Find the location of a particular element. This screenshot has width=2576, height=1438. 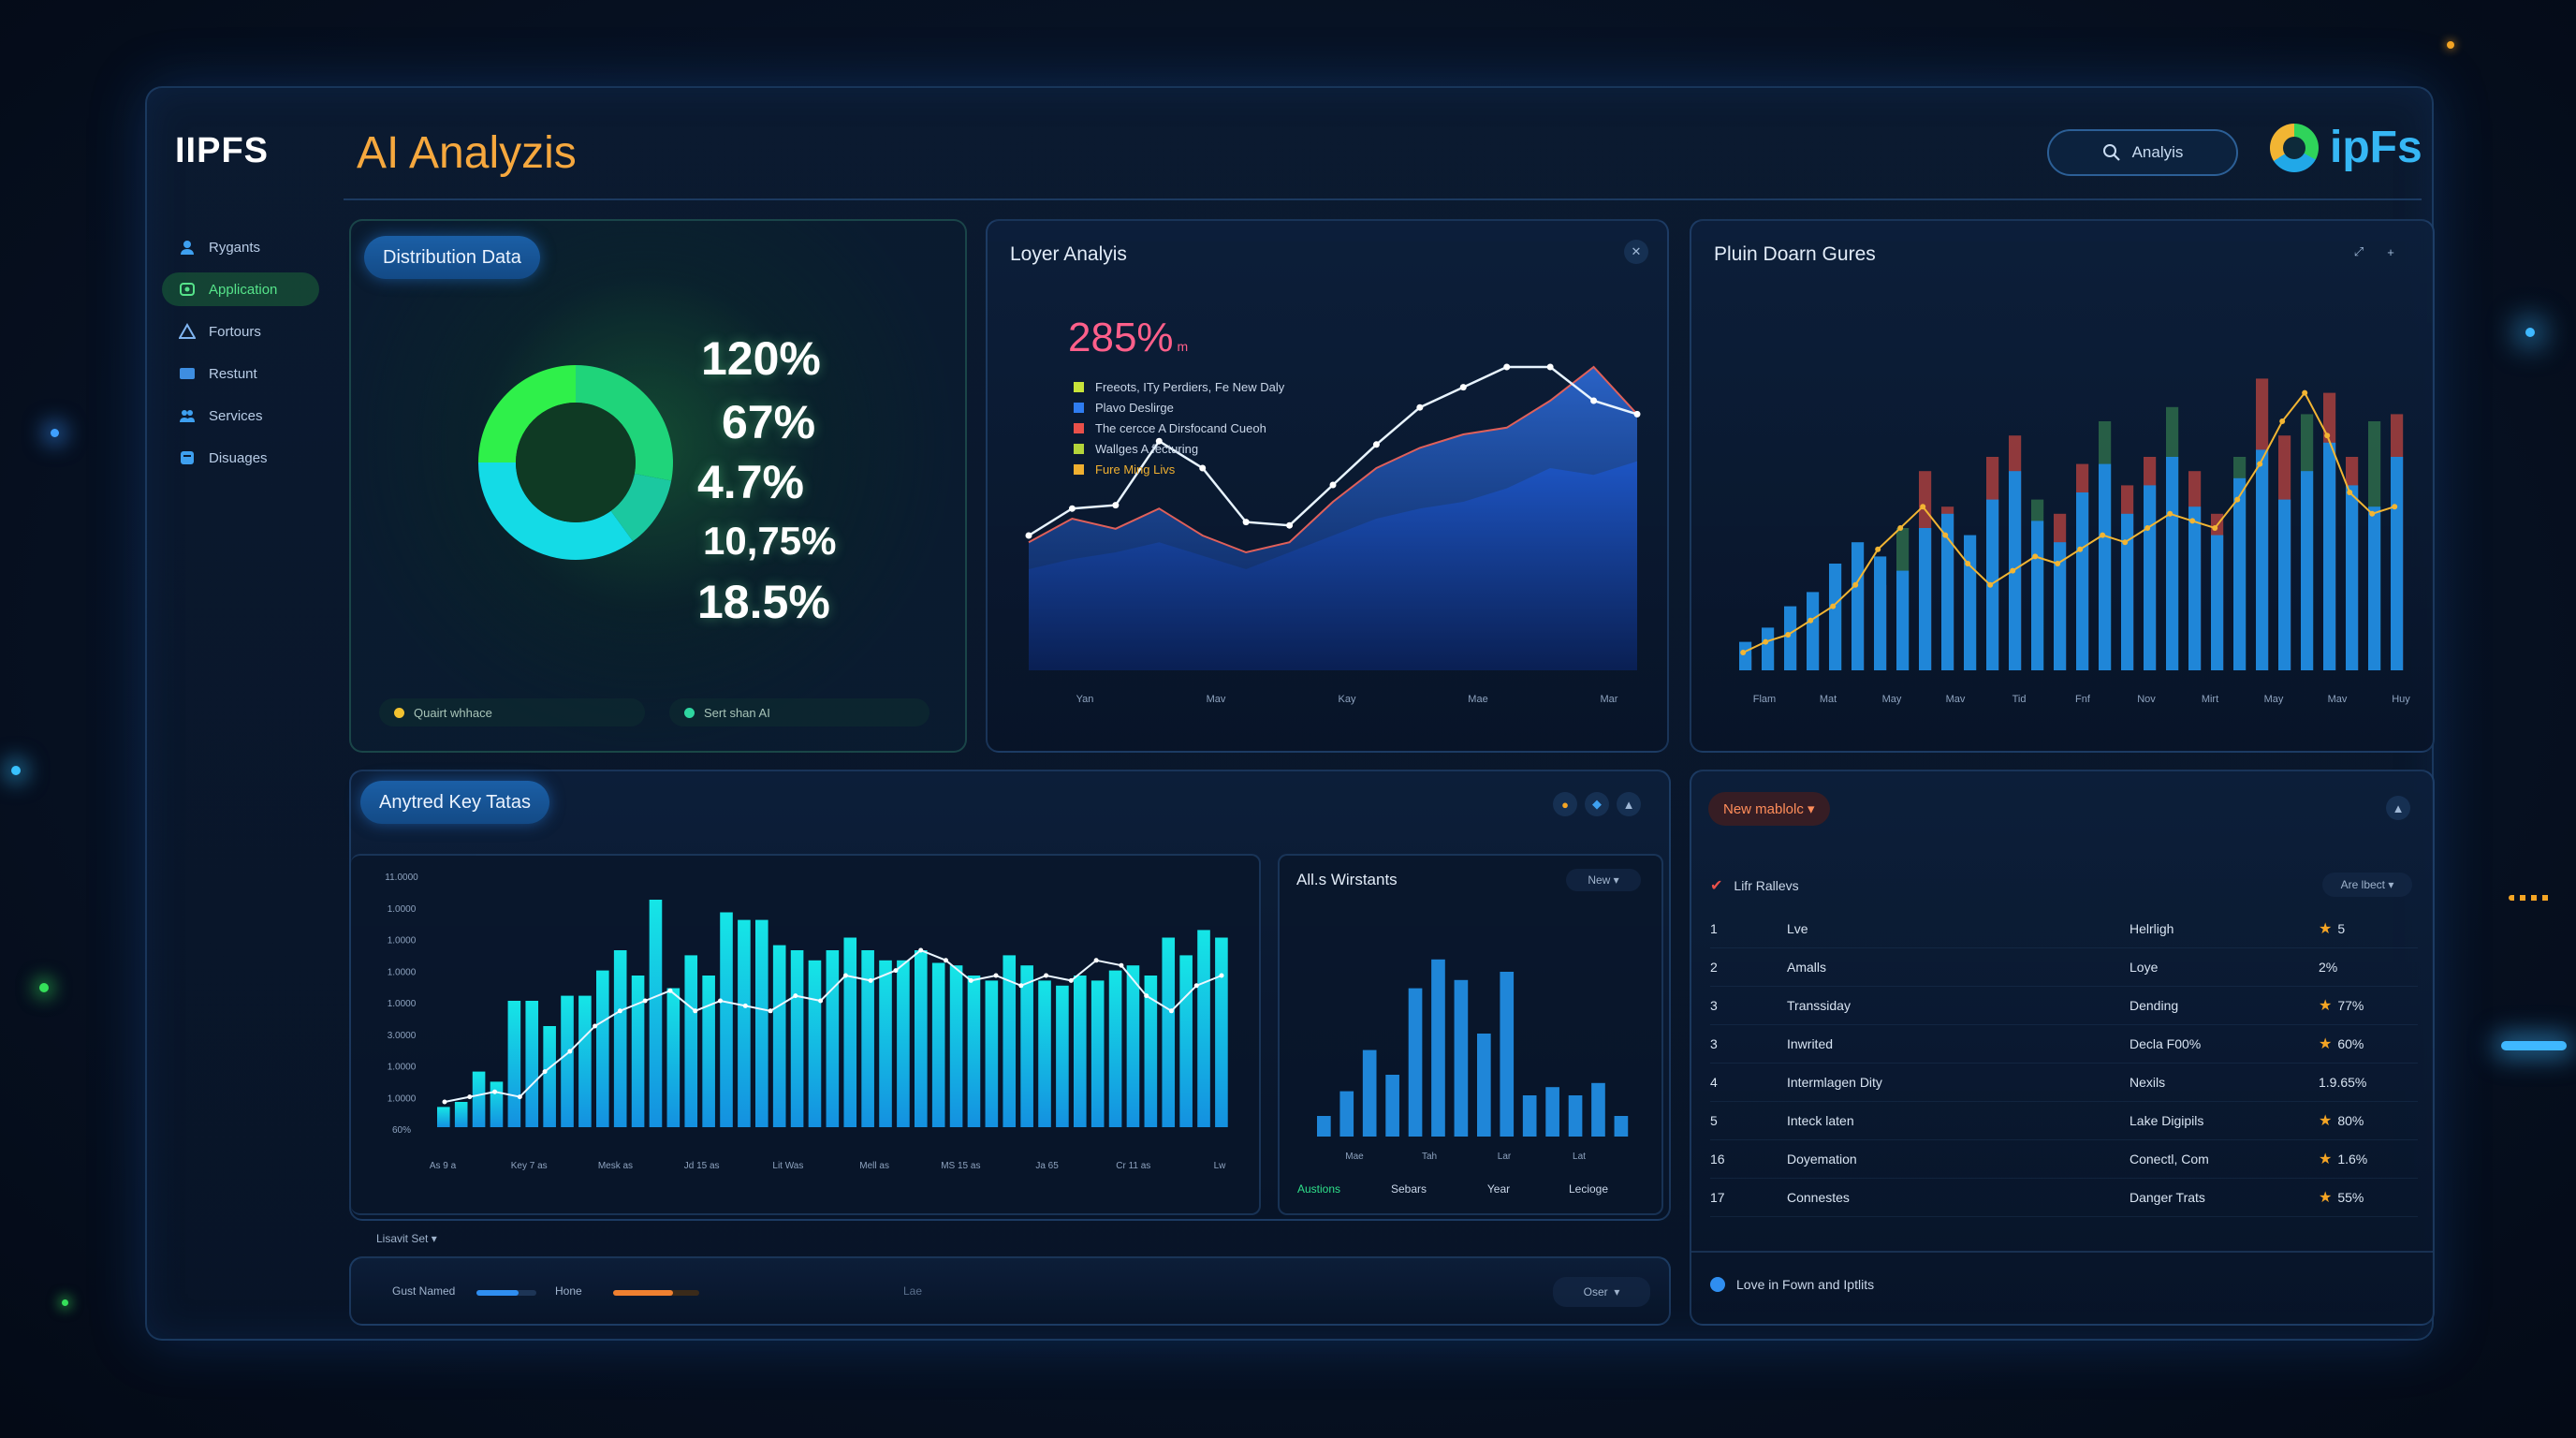

distribution-title: Distribution Data is located at coordinates (452, 257).